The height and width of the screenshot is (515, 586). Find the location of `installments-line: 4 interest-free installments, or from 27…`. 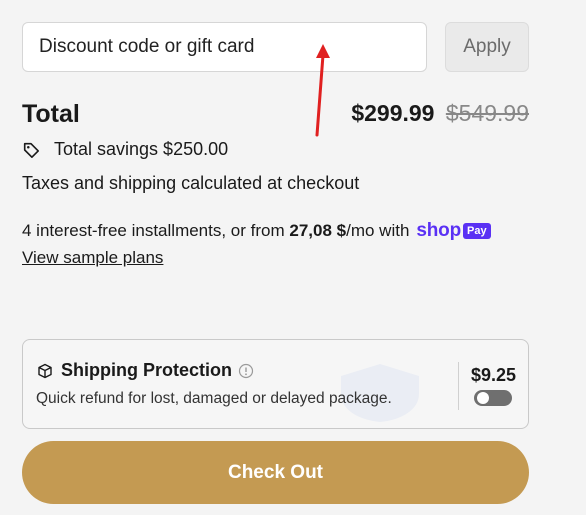

installments-line: 4 interest-free installments, or from 27… is located at coordinates (256, 231).